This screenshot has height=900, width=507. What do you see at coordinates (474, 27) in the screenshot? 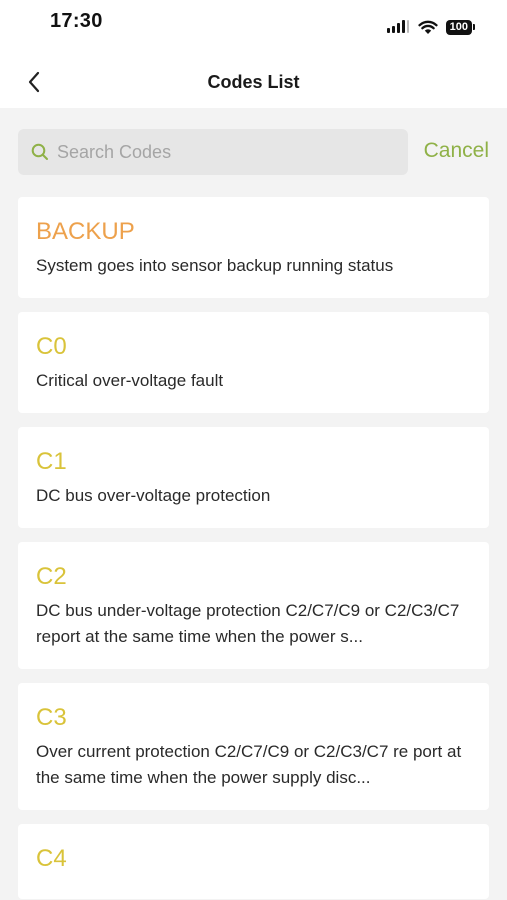
I see `battery-tip` at bounding box center [474, 27].